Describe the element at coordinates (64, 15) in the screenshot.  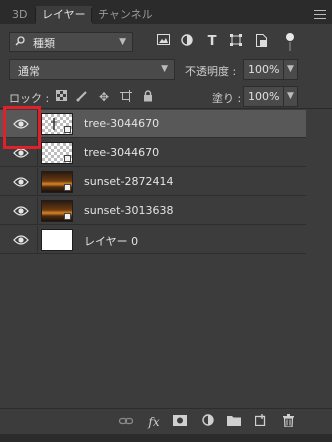
I see `tab-layers: レイヤー` at that location.